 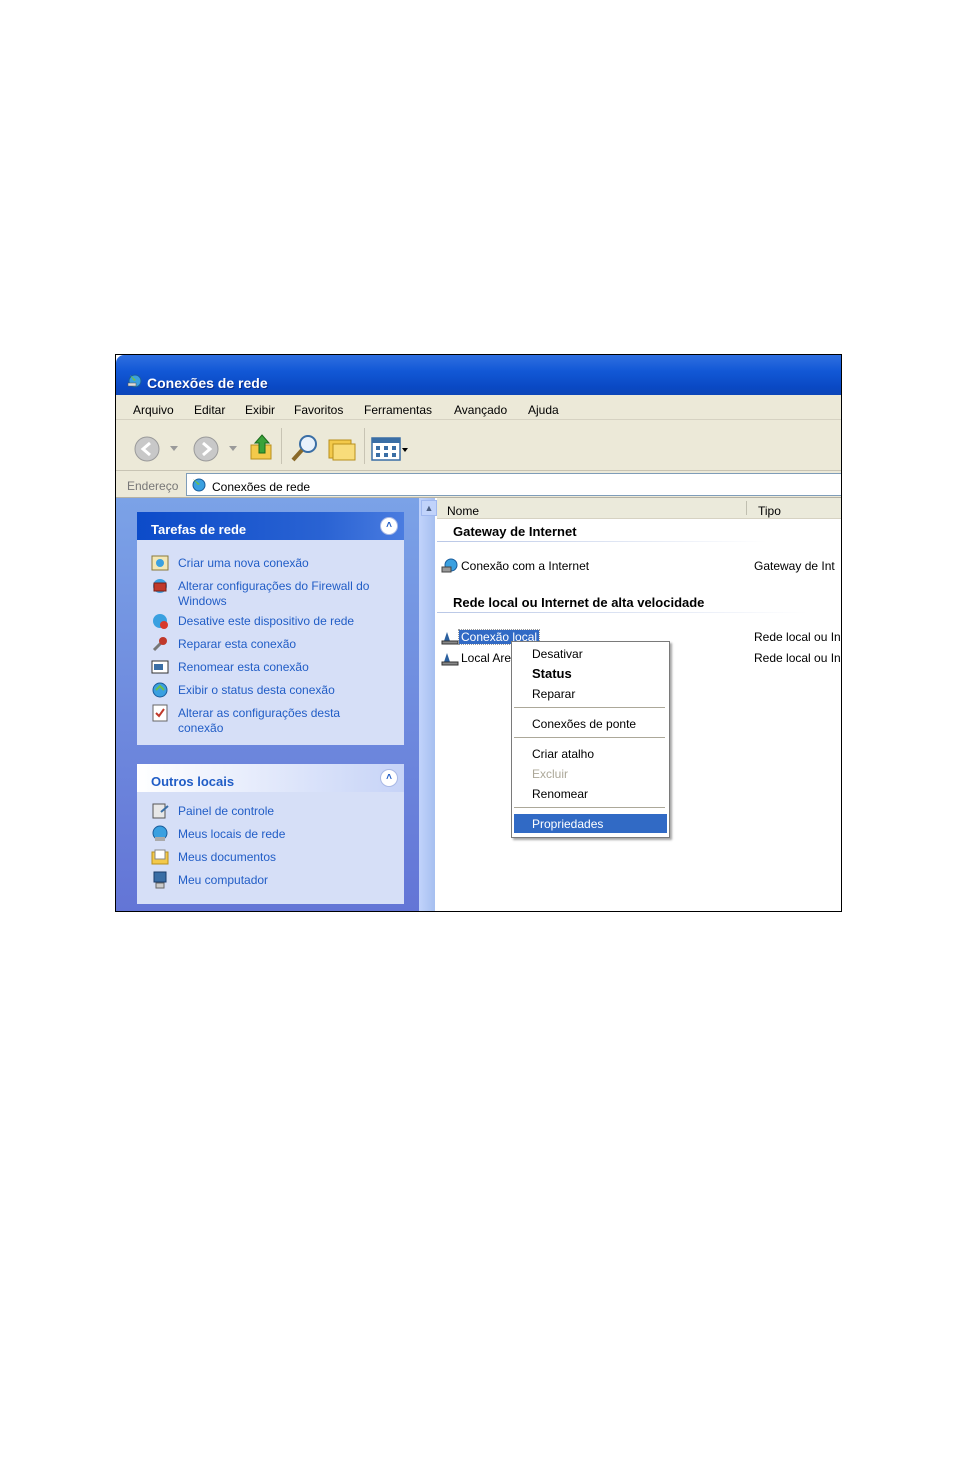 I want to click on rename-icon, so click(x=160, y=667).